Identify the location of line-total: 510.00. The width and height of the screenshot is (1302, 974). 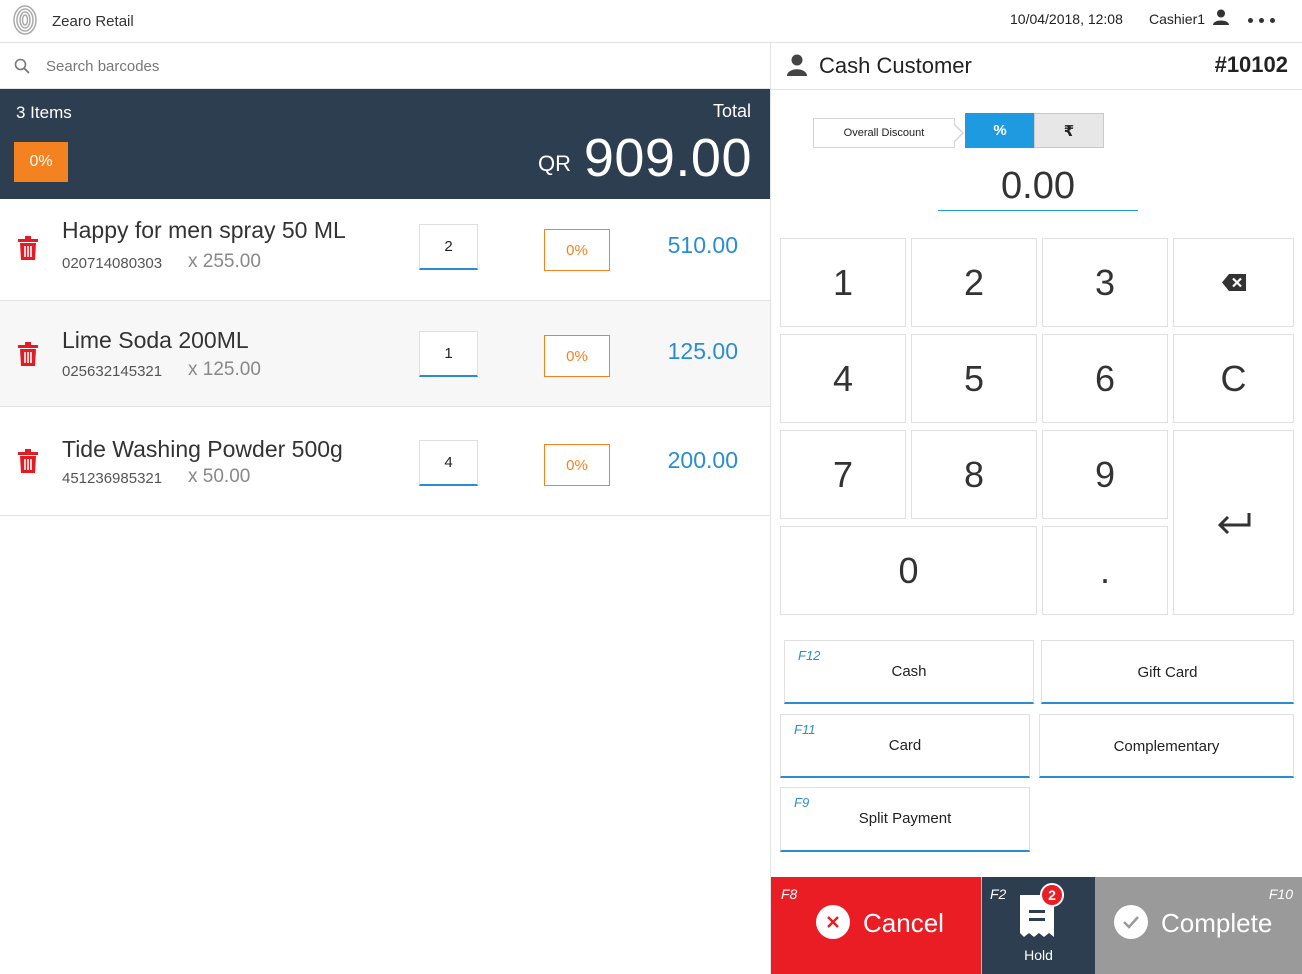
(702, 245).